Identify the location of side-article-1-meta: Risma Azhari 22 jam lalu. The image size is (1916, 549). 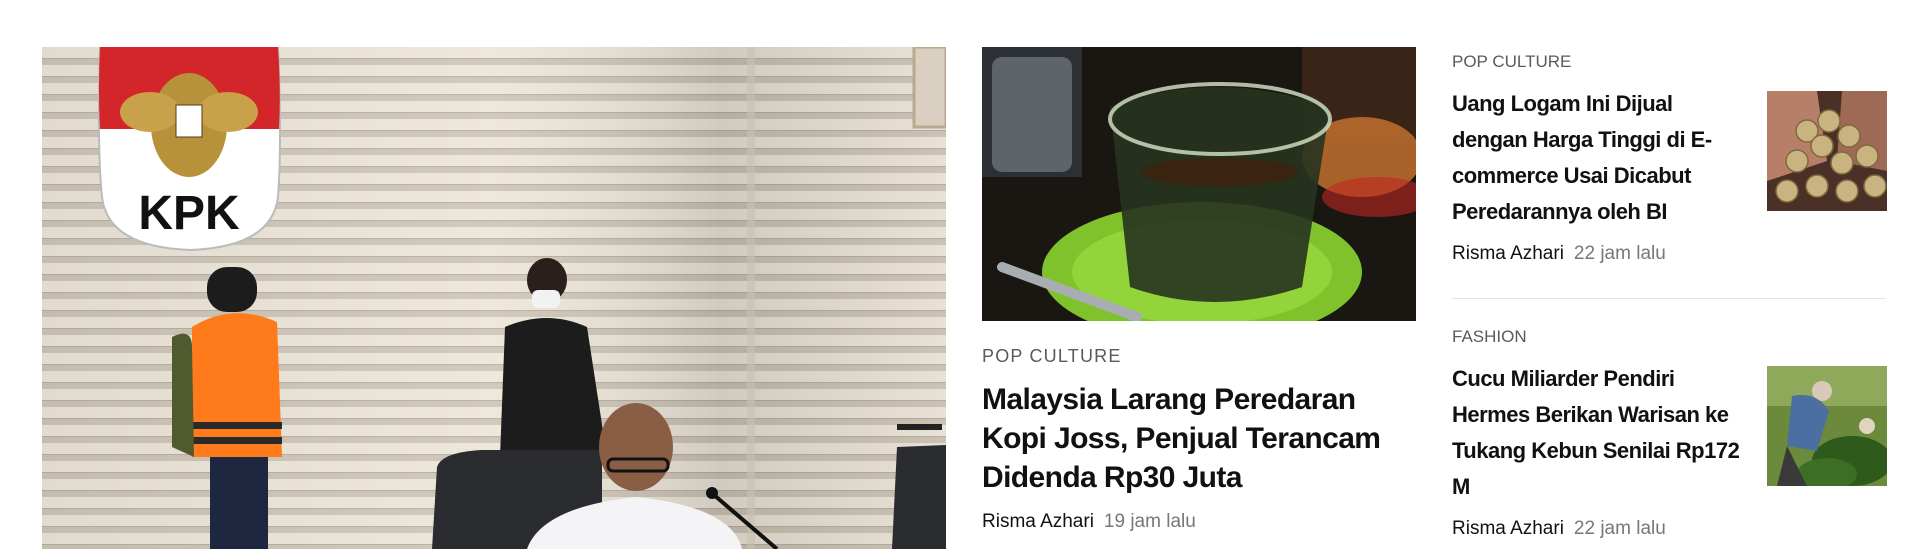
(1669, 254).